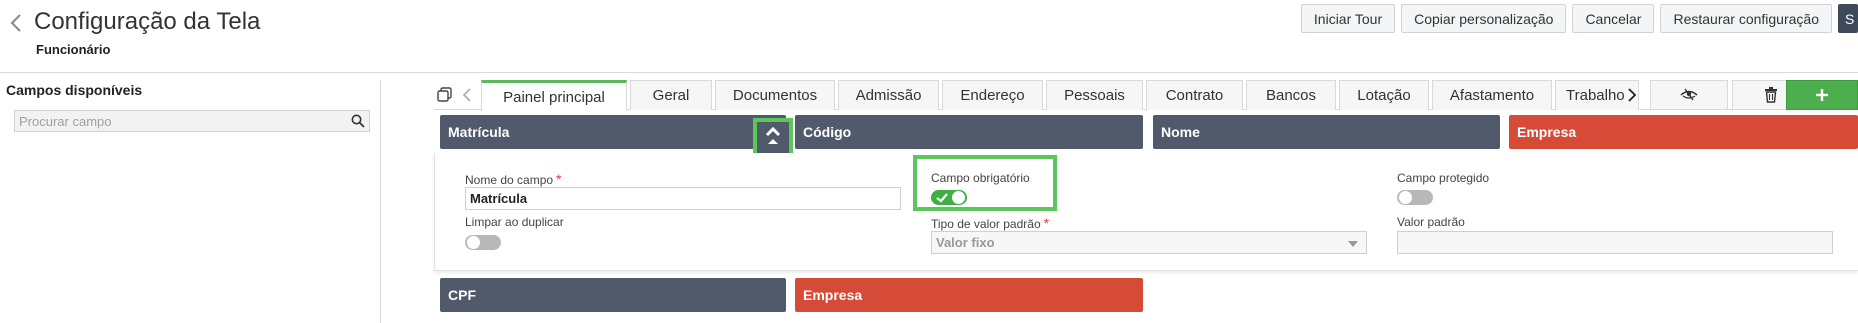 Image resolution: width=1858 pixels, height=323 pixels. What do you see at coordinates (1326, 132) in the screenshot?
I see `field-nome: Nome` at bounding box center [1326, 132].